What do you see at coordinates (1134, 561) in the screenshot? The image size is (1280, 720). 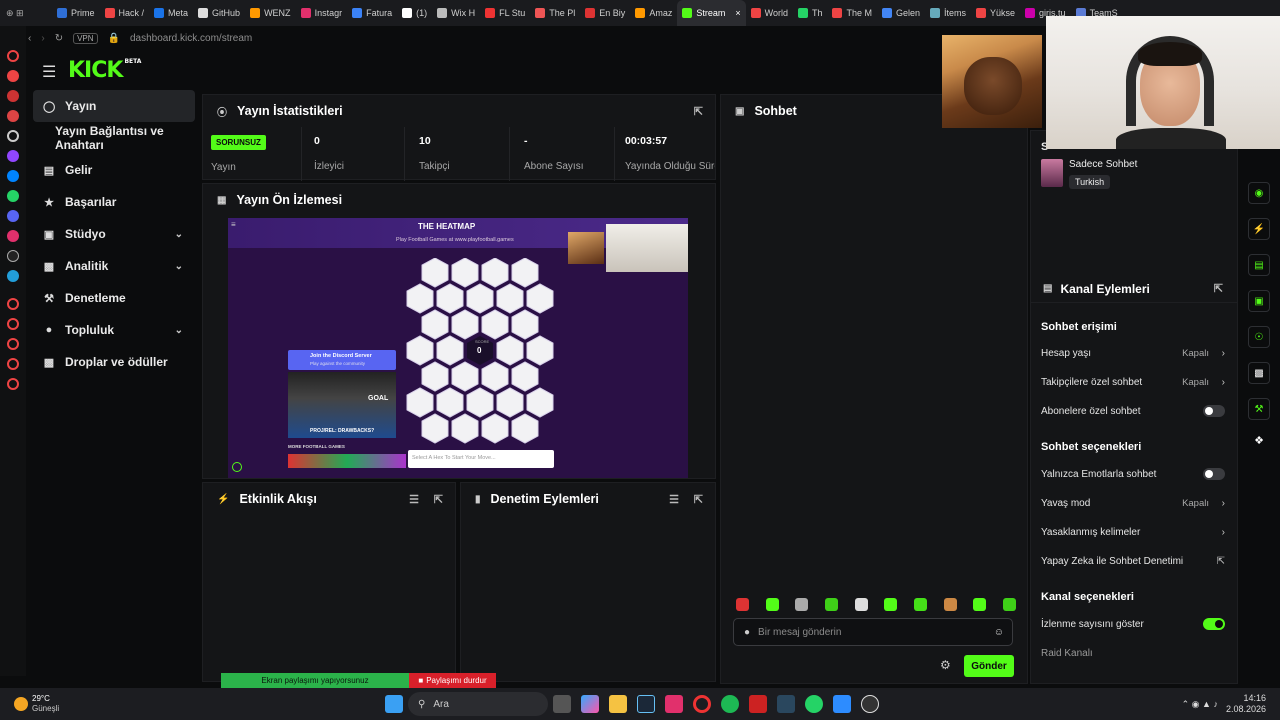 I see `ai-moderation-row: Yapay Zeka ile Sohbet Denetimi ⇱` at bounding box center [1134, 561].